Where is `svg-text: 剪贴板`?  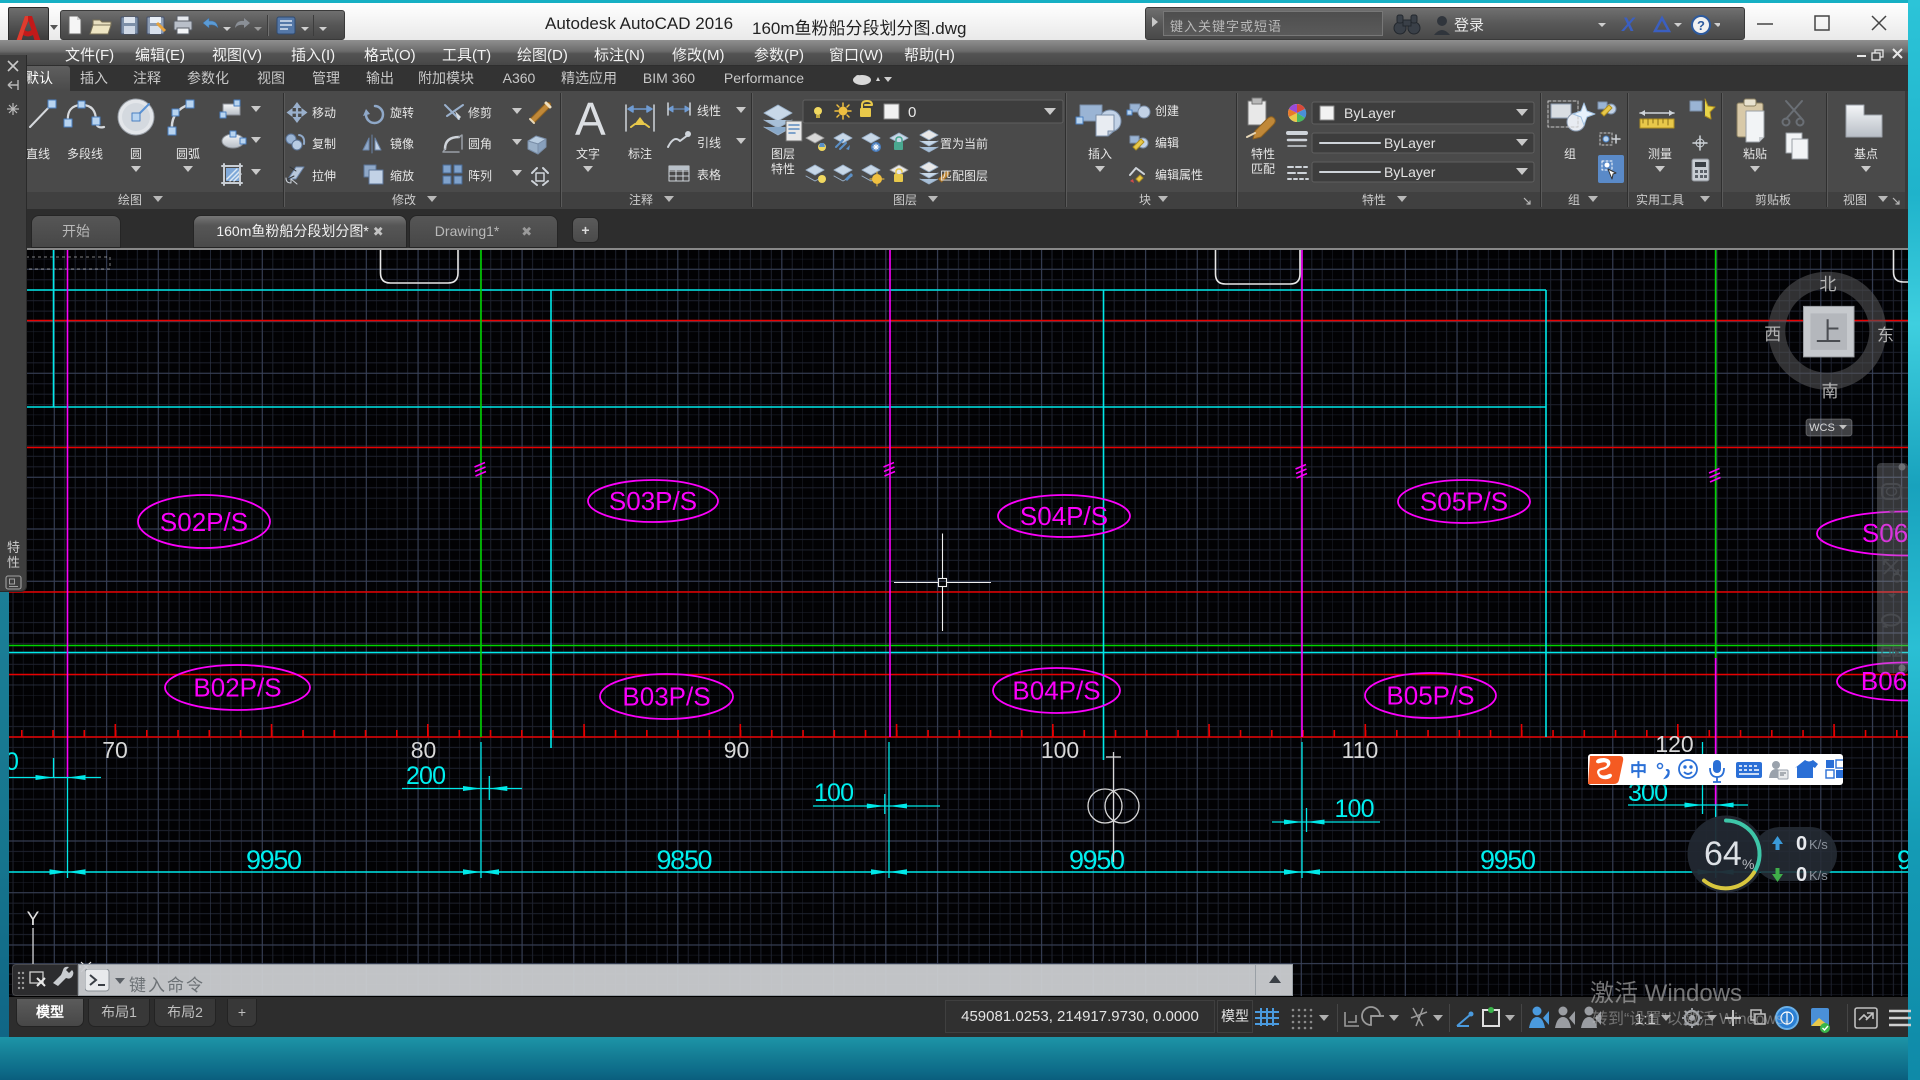 svg-text: 剪贴板 is located at coordinates (1773, 199).